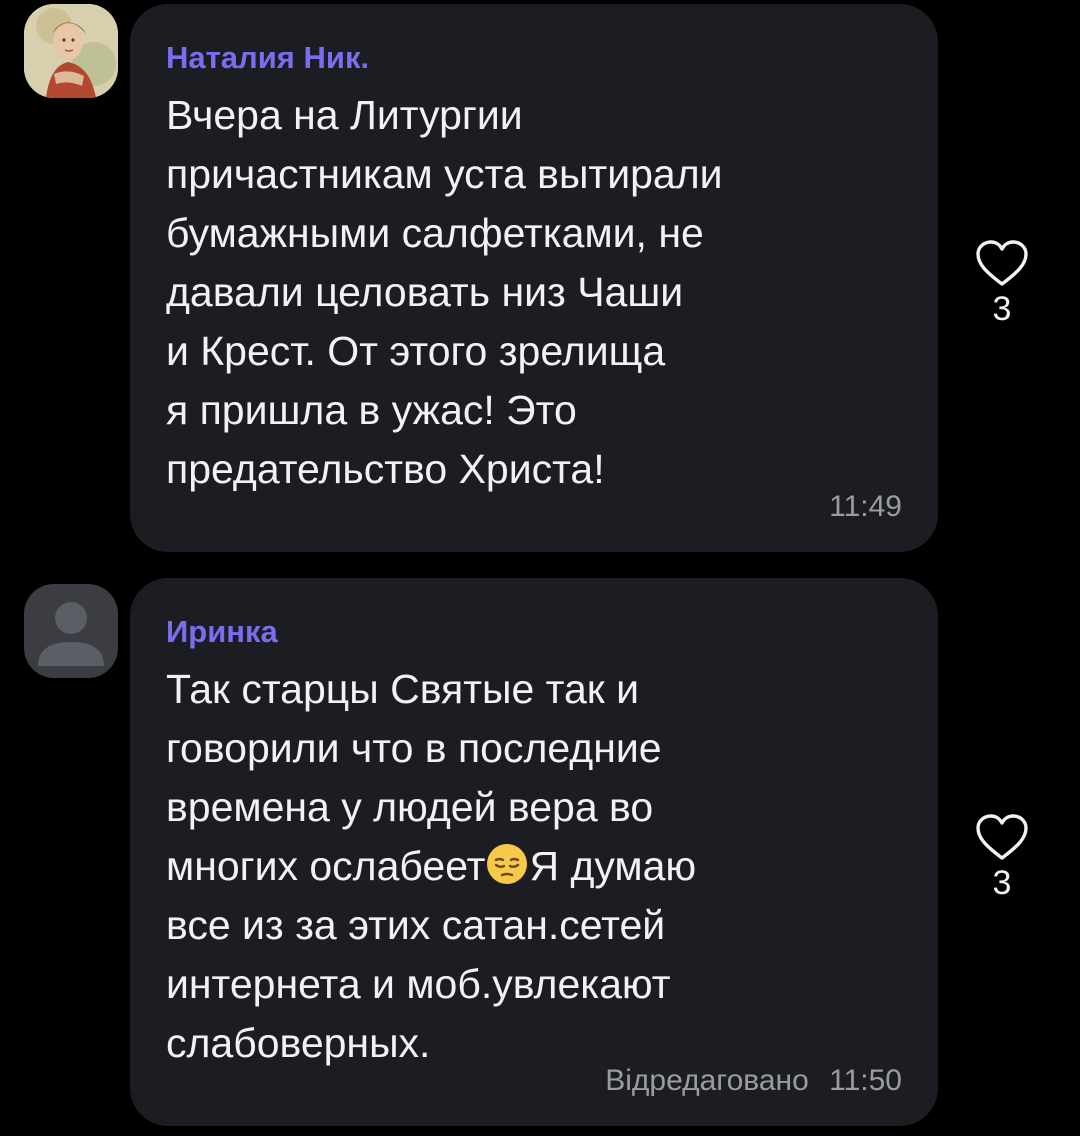  I want to click on comment-meta: 11:49, so click(865, 507).